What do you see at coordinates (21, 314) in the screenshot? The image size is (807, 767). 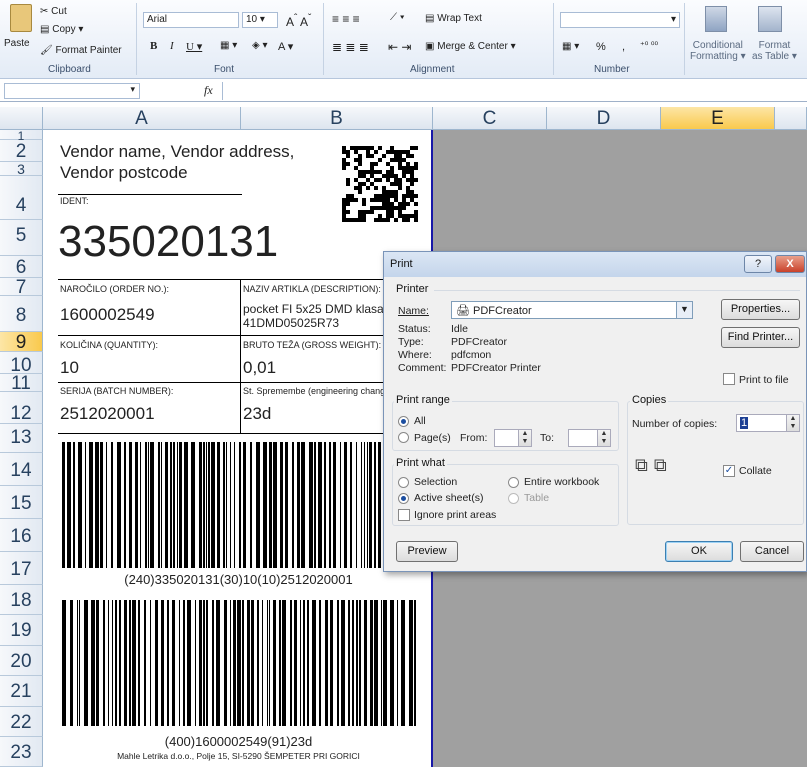 I see `row-header-8: 8` at bounding box center [21, 314].